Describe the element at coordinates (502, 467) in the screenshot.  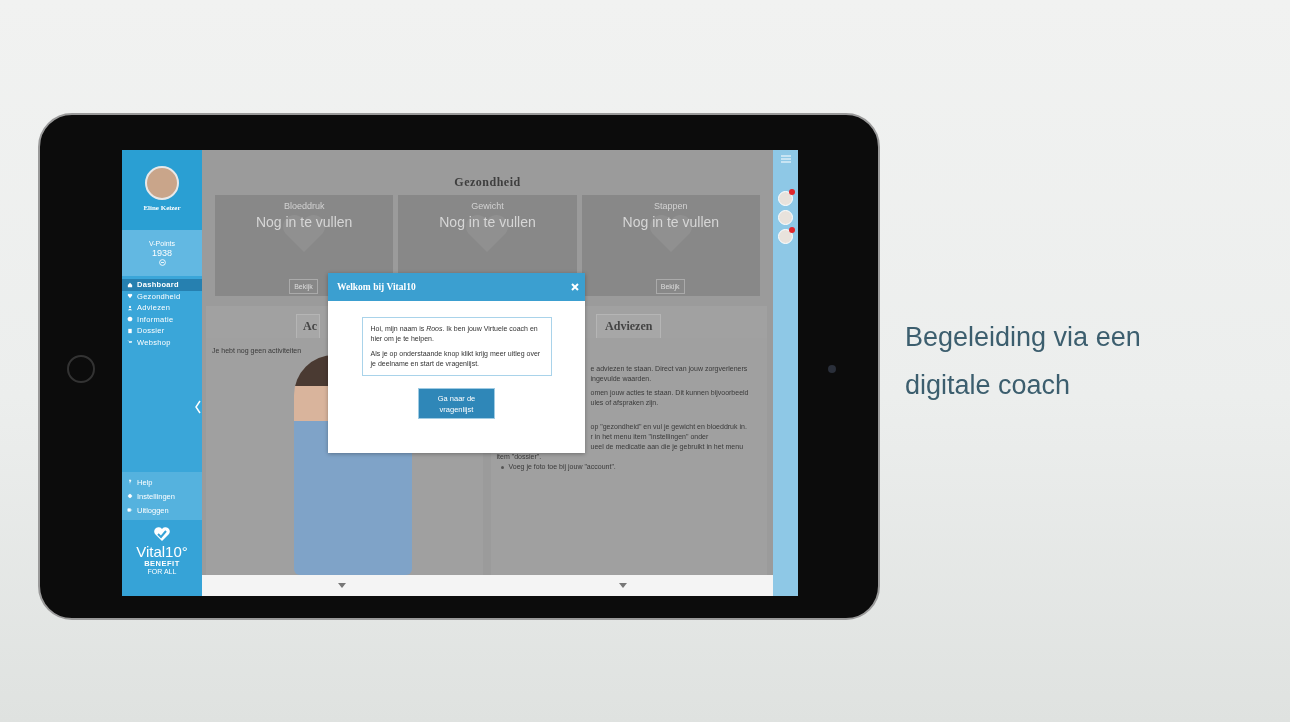
I see `bullet-dot` at that location.